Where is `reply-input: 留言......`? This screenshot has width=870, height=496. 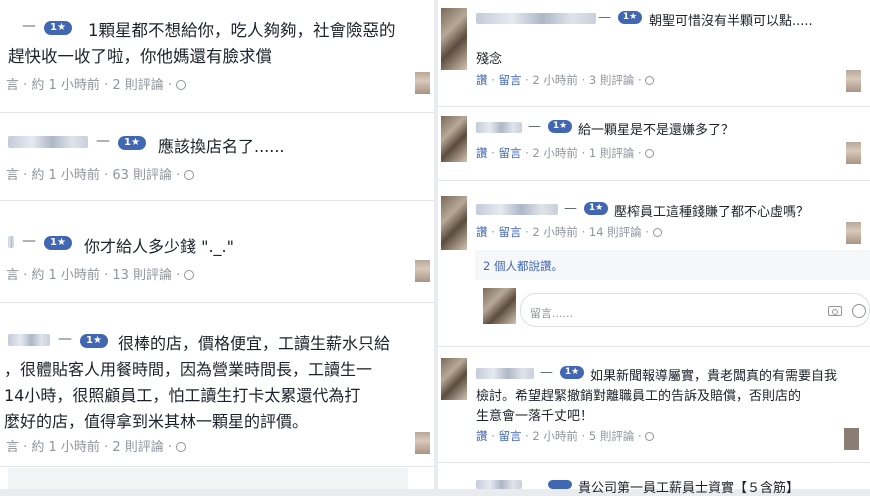 reply-input: 留言...... is located at coordinates (695, 310).